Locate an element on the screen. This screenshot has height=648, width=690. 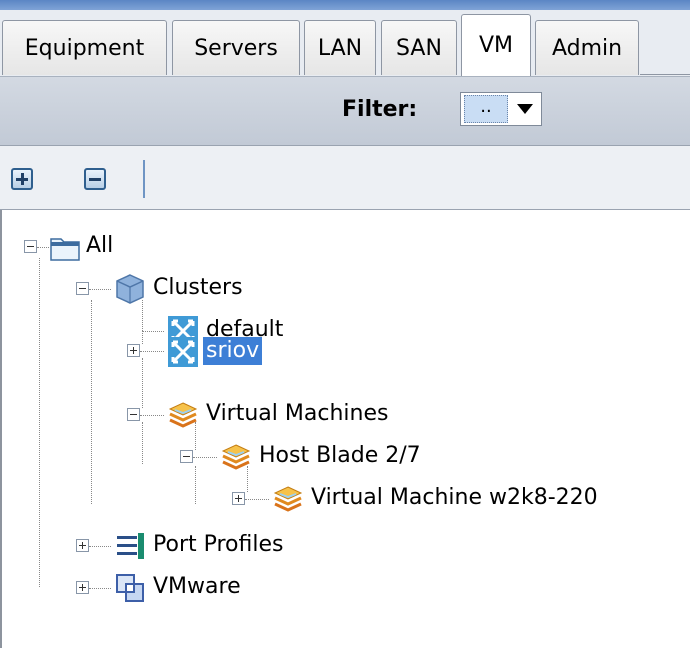
expand-all-button is located at coordinates (22, 179).